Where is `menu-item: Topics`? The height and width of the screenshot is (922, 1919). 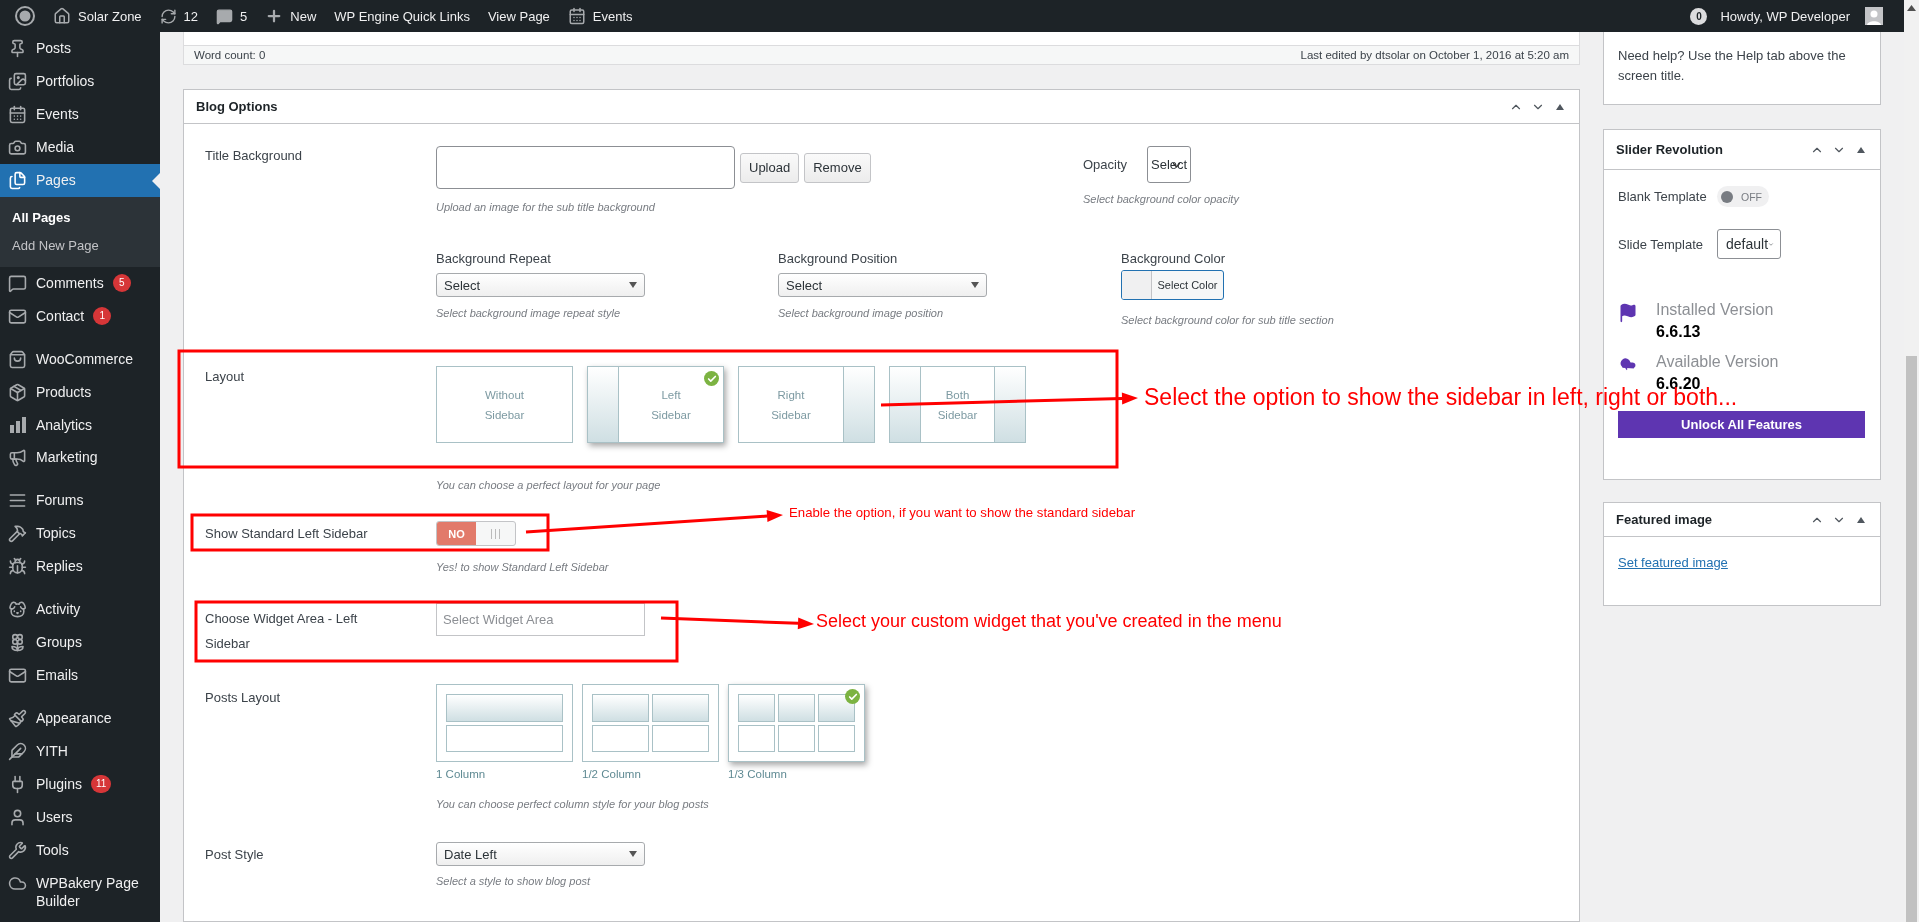
menu-item: Topics is located at coordinates (80, 533).